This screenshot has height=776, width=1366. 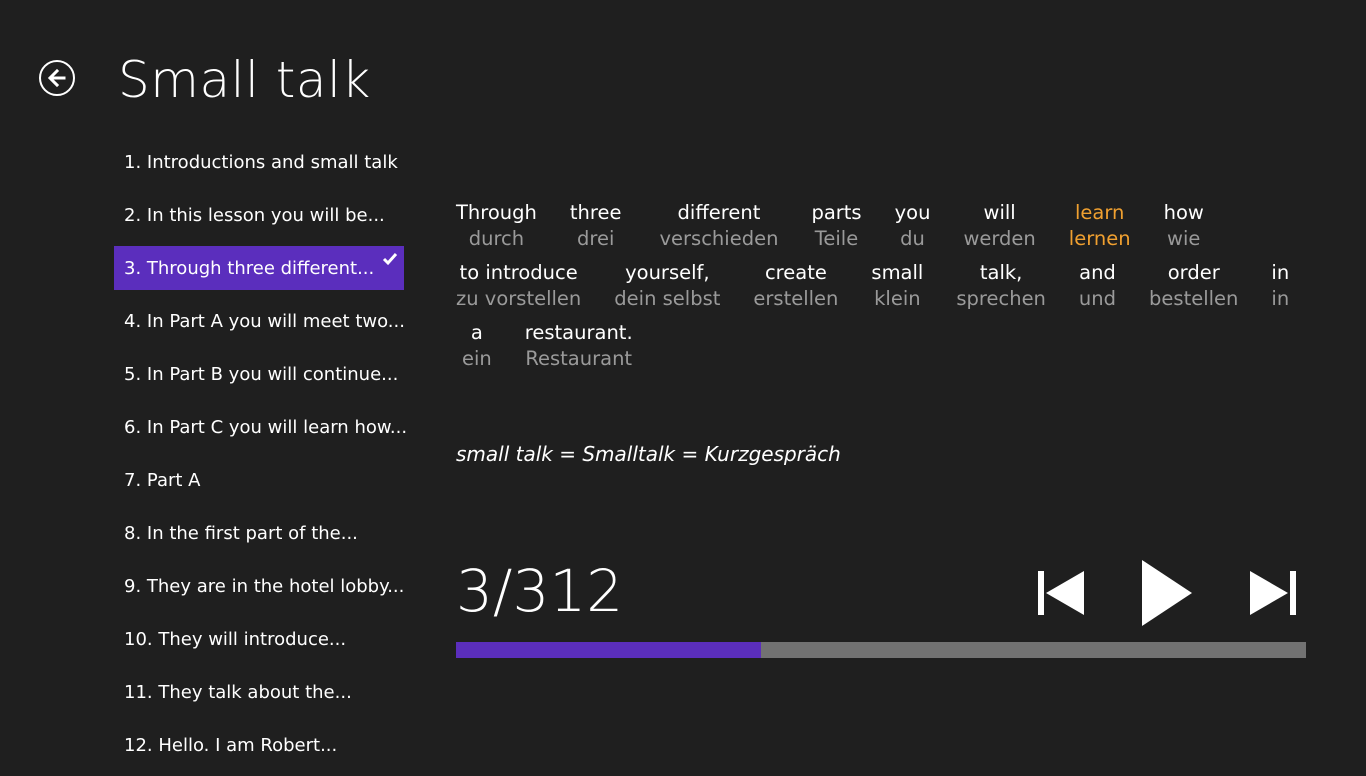 What do you see at coordinates (609, 650) in the screenshot?
I see `progress-fill` at bounding box center [609, 650].